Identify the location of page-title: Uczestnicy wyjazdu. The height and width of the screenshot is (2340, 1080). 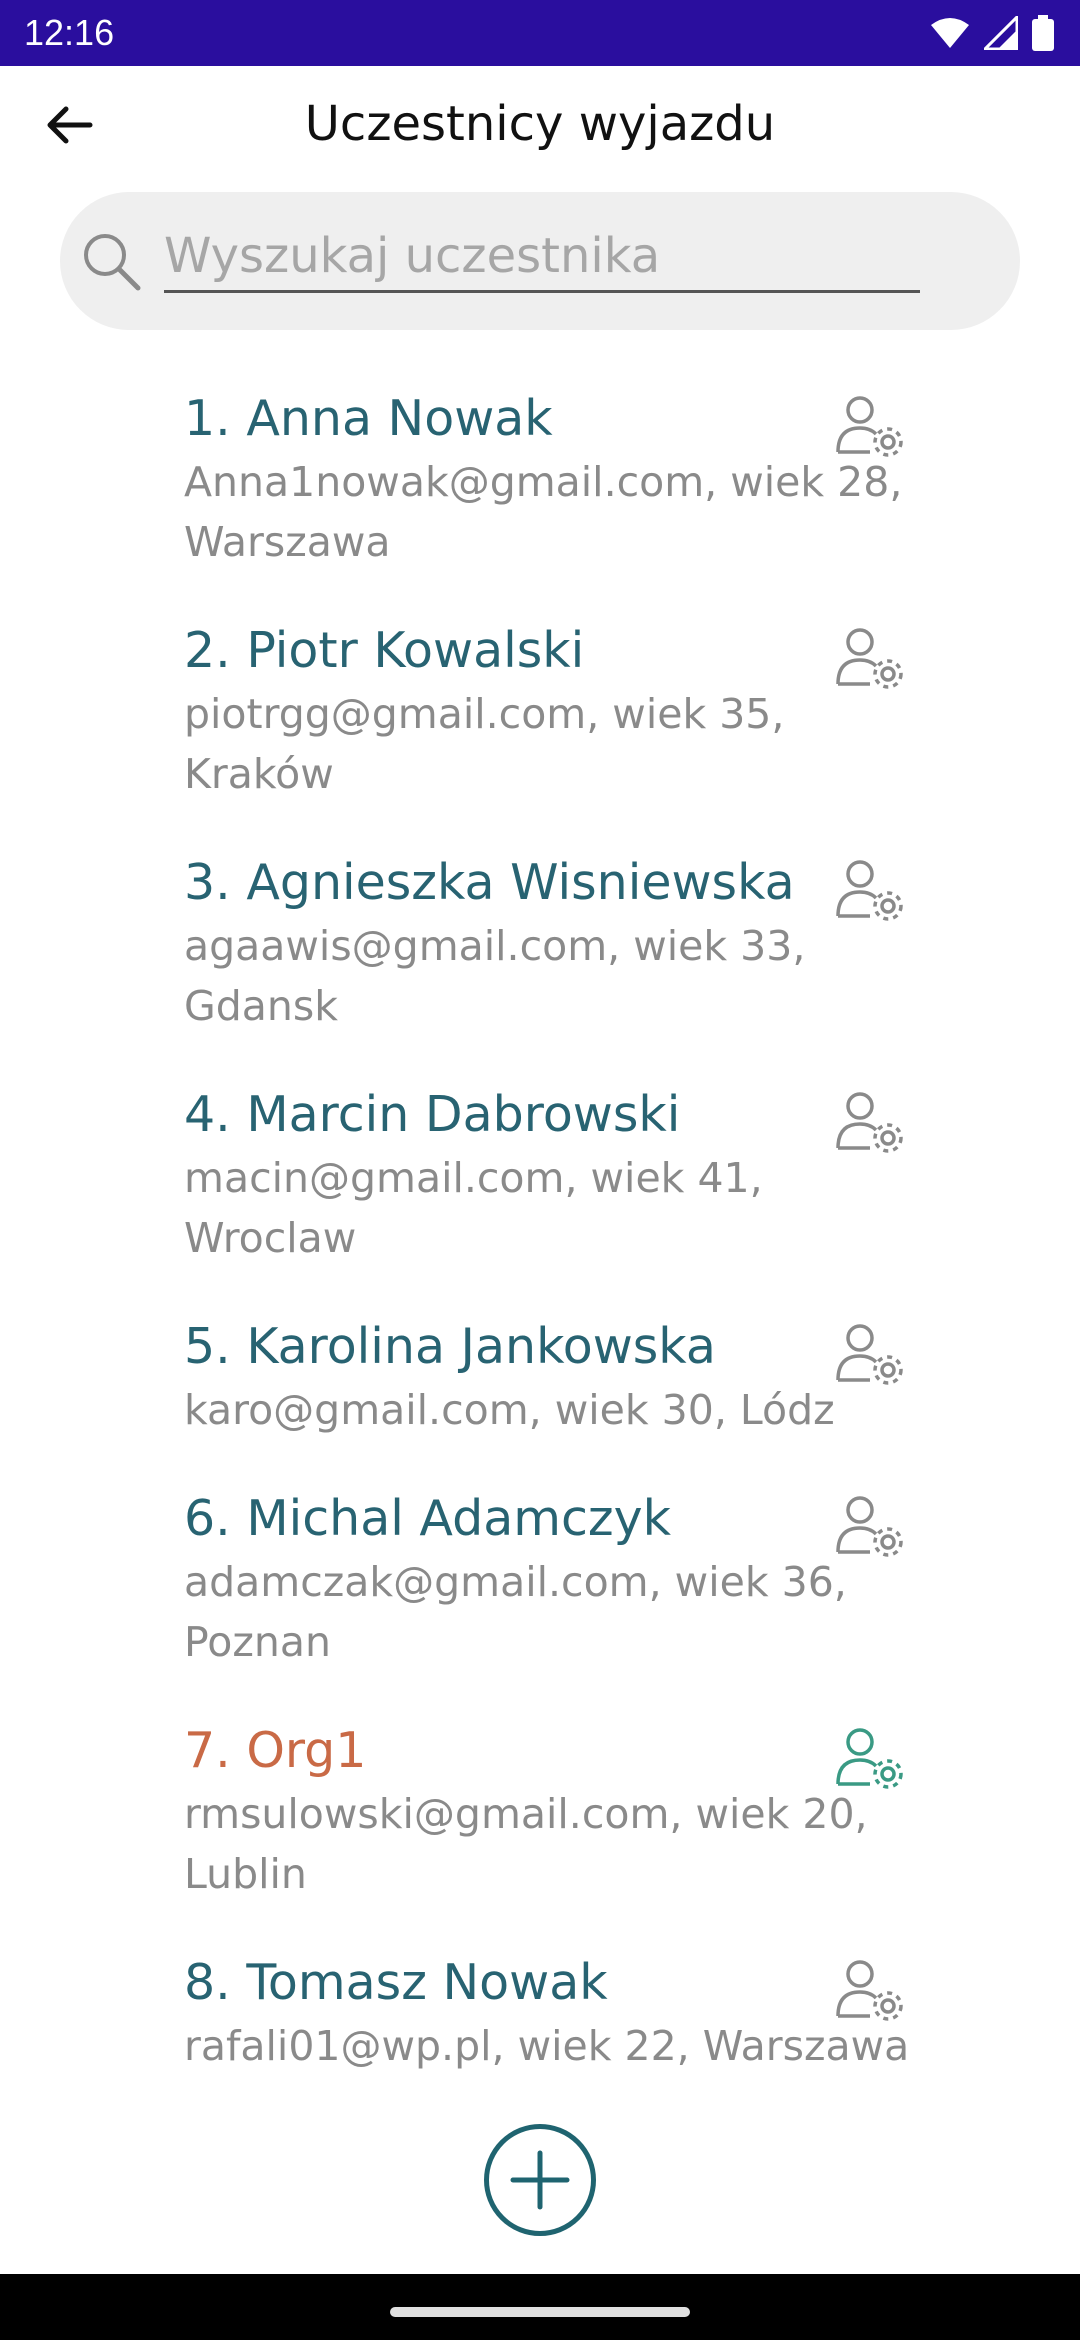
(540, 124).